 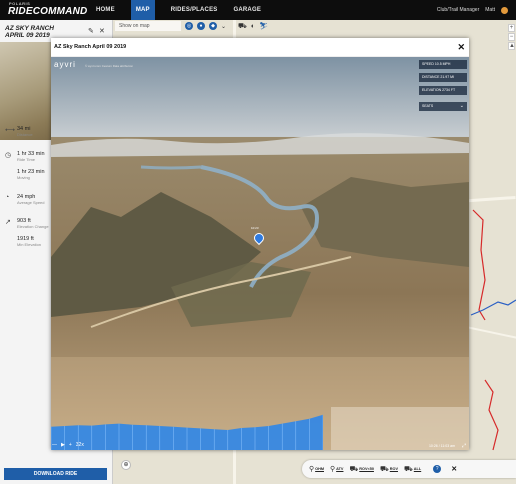 I want to click on hud-select: SEATS ⌄, so click(x=443, y=106).